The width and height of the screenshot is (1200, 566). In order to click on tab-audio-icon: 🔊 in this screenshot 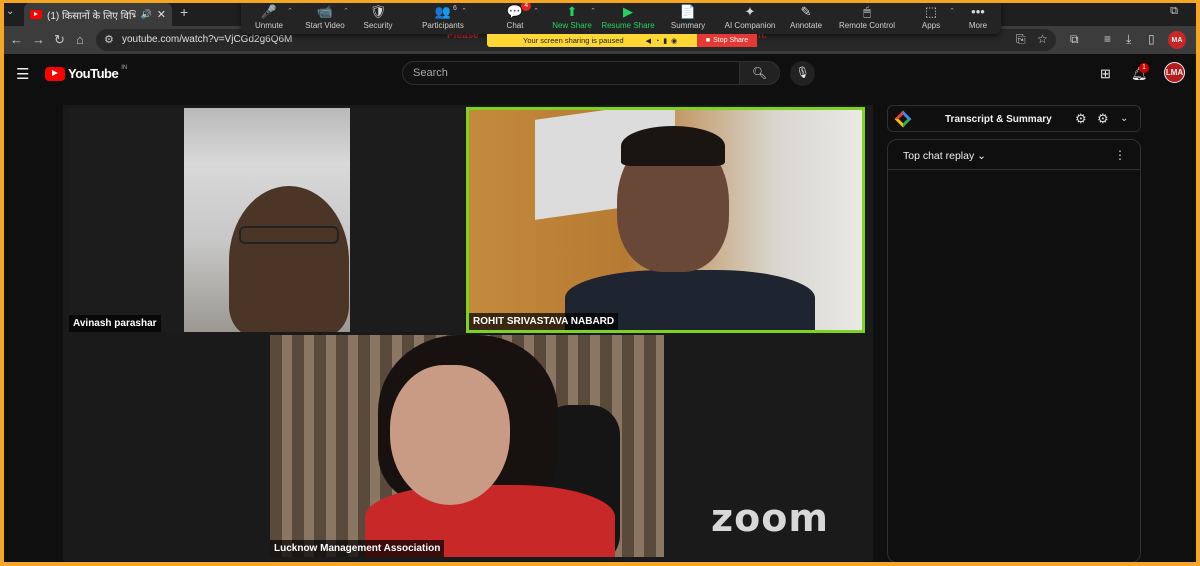, I will do `click(146, 14)`.